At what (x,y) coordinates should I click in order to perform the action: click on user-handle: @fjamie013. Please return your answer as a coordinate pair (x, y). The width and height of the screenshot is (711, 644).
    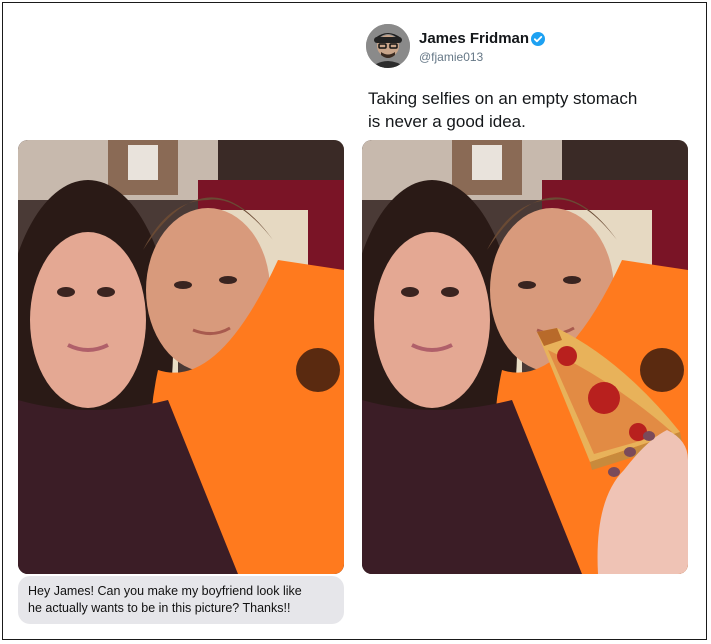
    Looking at the image, I should click on (451, 57).